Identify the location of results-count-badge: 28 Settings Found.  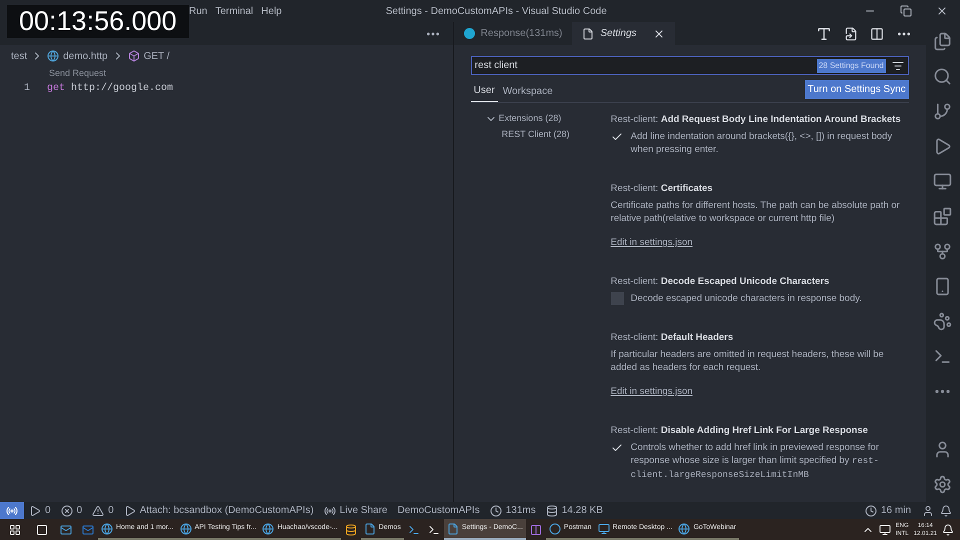
(851, 65).